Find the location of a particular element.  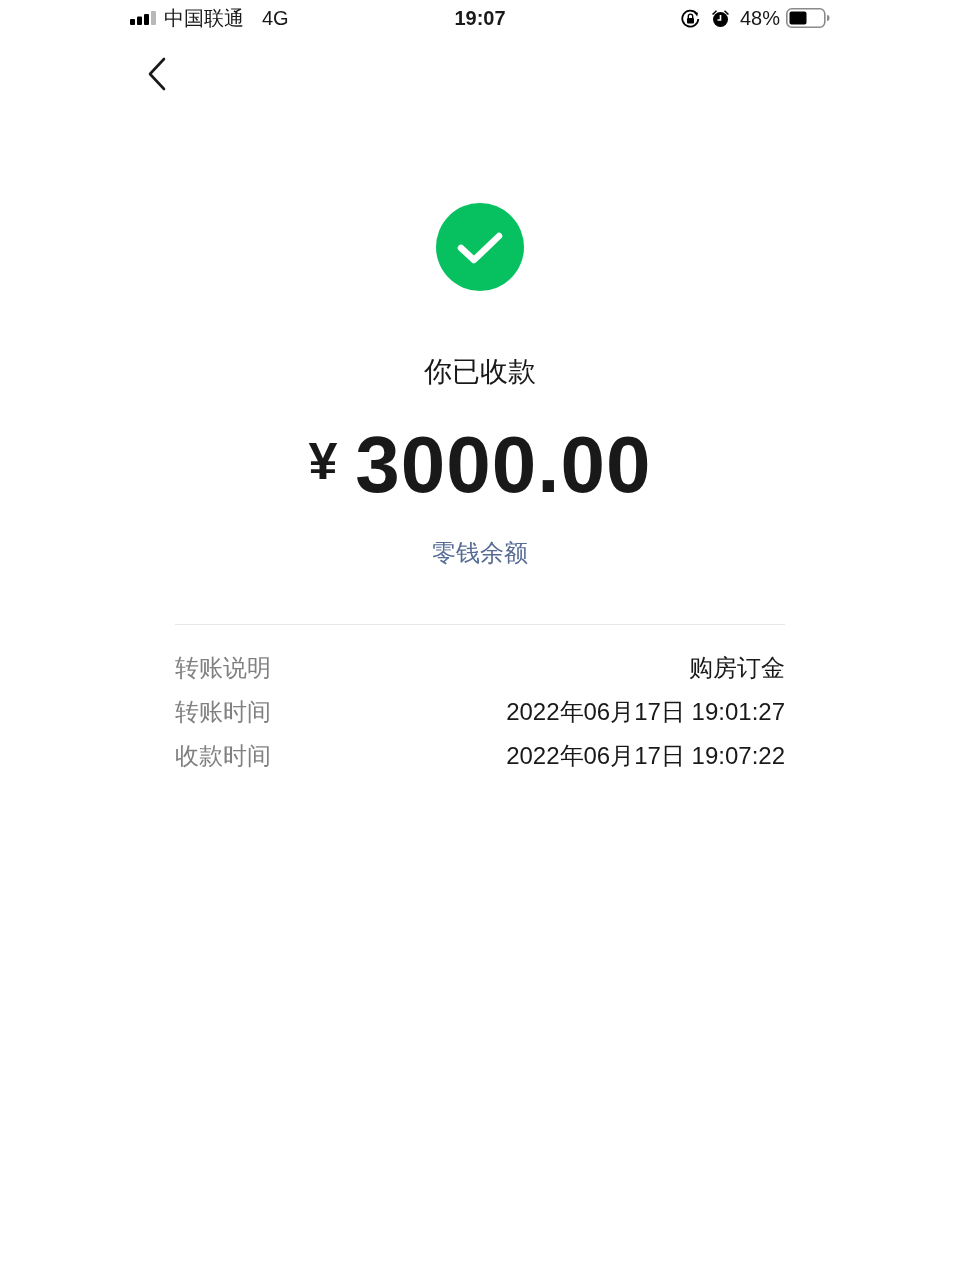

network-type: 4G is located at coordinates (275, 18).